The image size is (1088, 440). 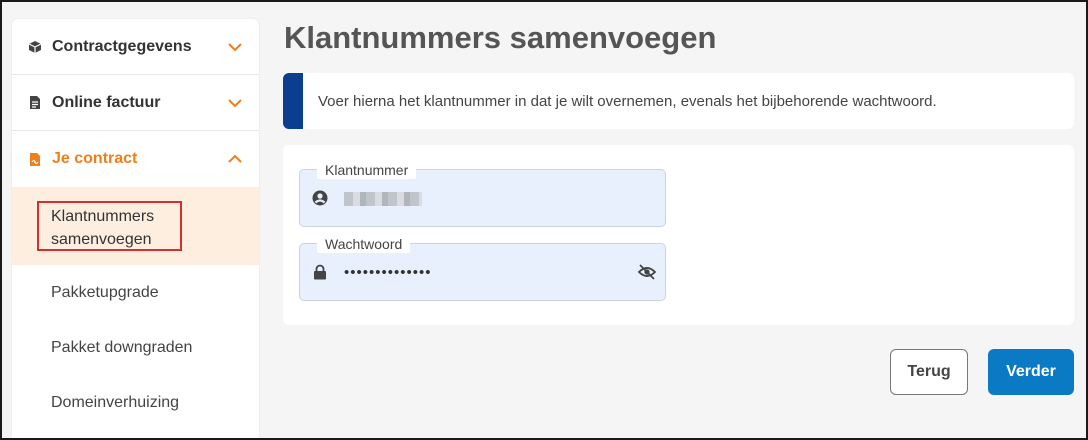 I want to click on back-button: Terug, so click(x=929, y=372).